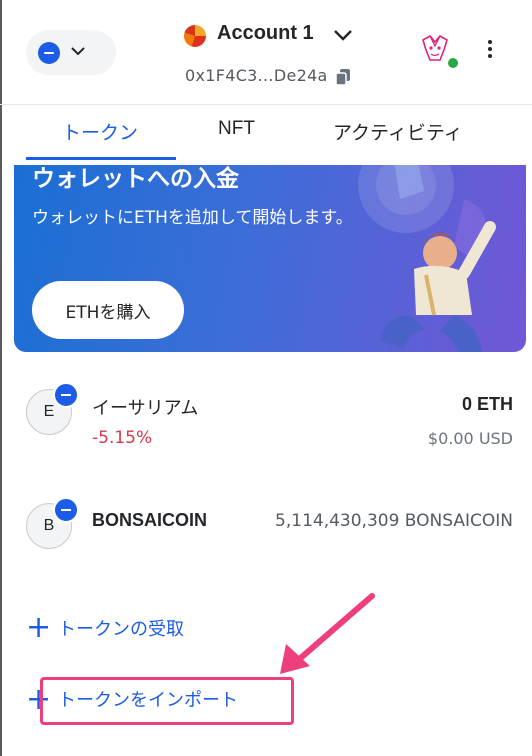  I want to click on pointer-arrow-icon, so click(325, 635).